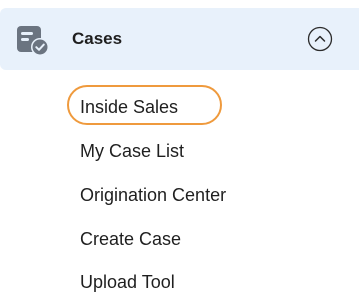 The width and height of the screenshot is (359, 295). I want to click on chevron-up-circle-icon, so click(320, 39).